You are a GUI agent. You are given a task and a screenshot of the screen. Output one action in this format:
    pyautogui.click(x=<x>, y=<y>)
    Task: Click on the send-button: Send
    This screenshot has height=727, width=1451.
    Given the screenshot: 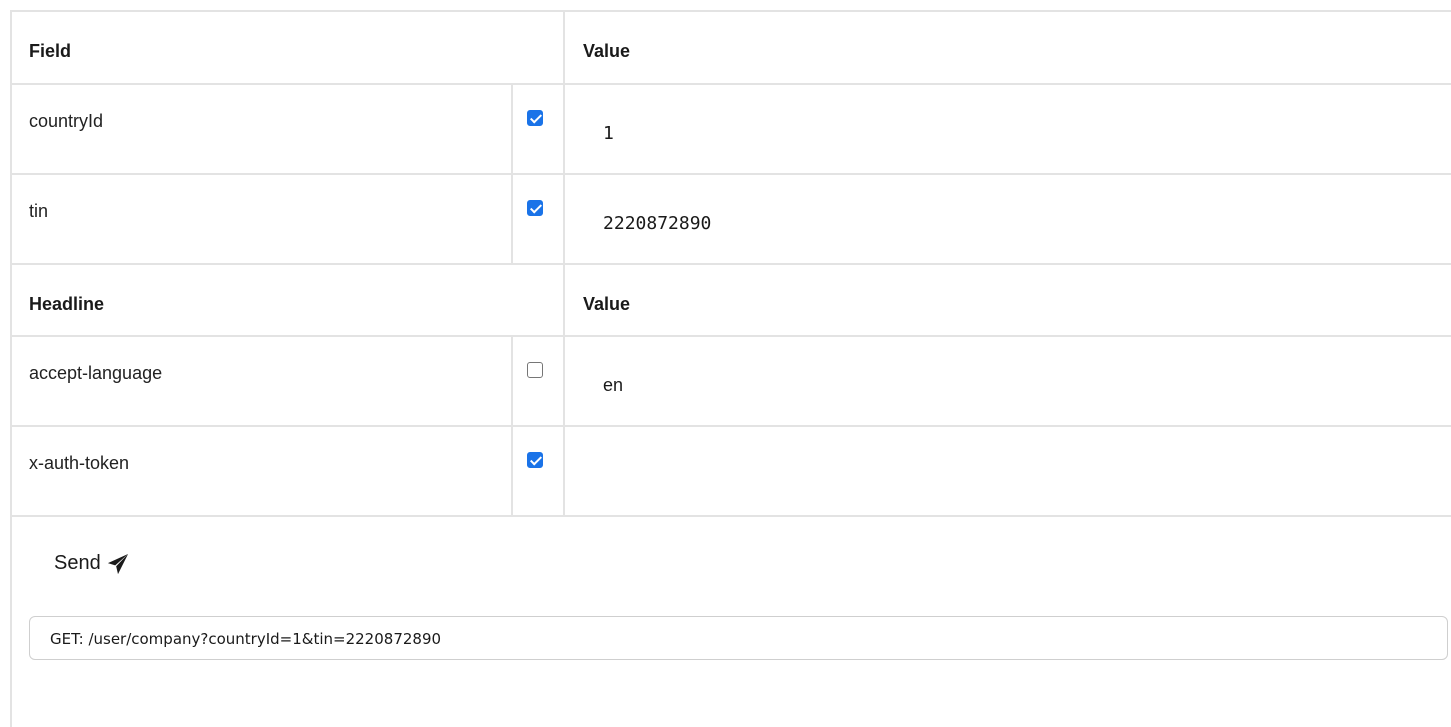 What is the action you would take?
    pyautogui.click(x=91, y=563)
    